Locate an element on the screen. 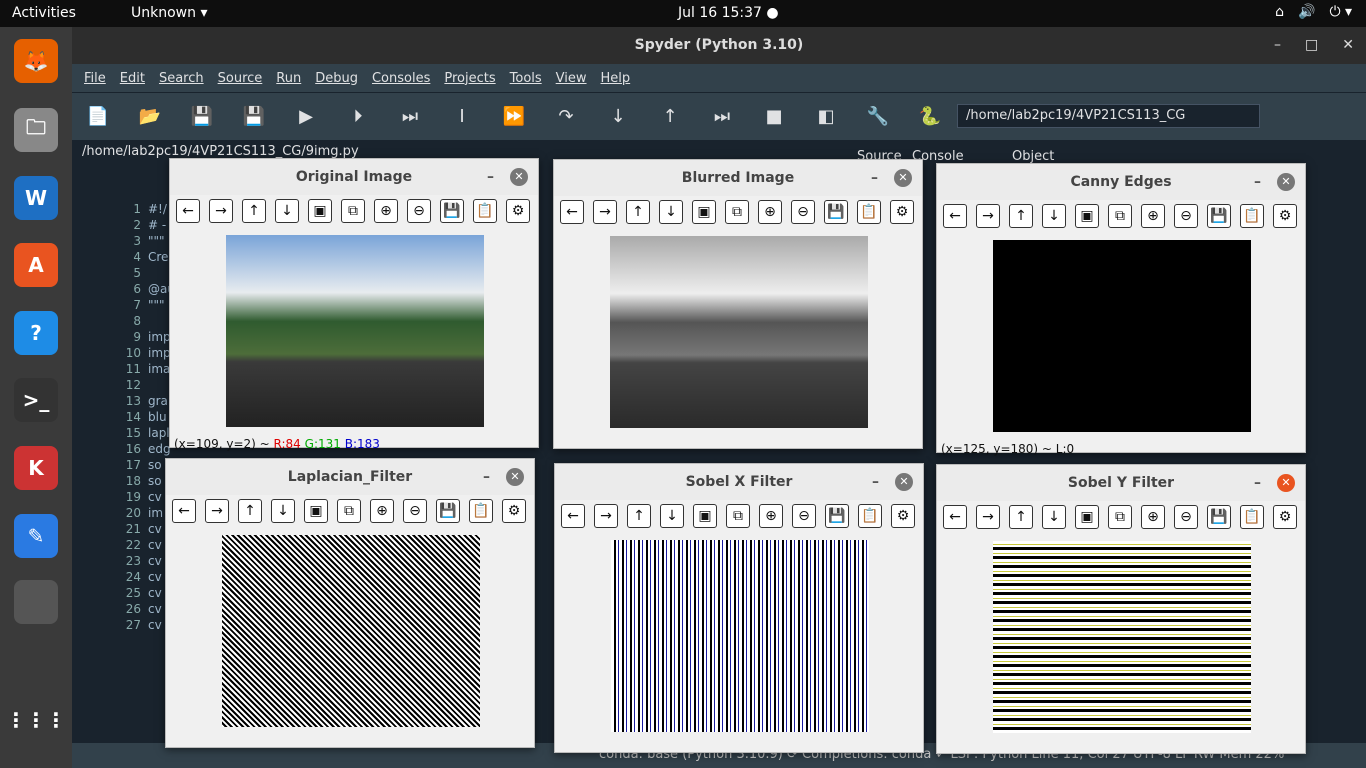 This screenshot has height=768, width=1366. files-icon: 🗀 is located at coordinates (36, 130).